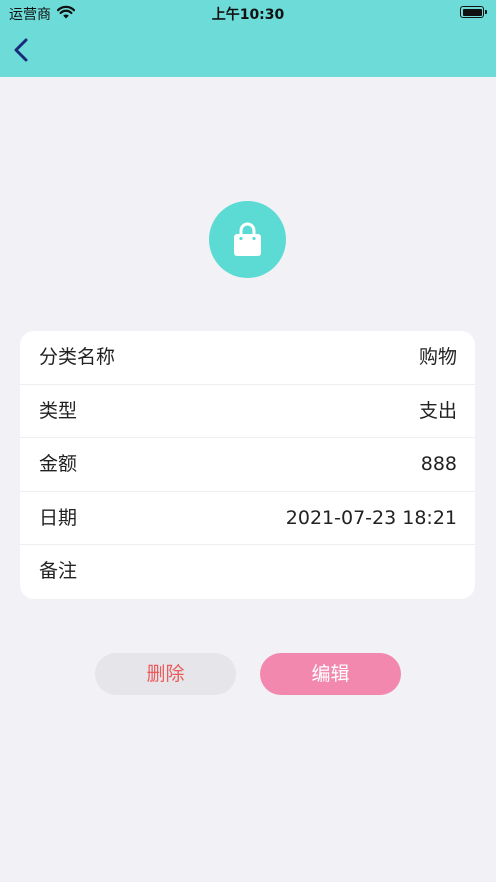 This screenshot has width=496, height=882. What do you see at coordinates (58, 517) in the screenshot?
I see `date-label: 日期` at bounding box center [58, 517].